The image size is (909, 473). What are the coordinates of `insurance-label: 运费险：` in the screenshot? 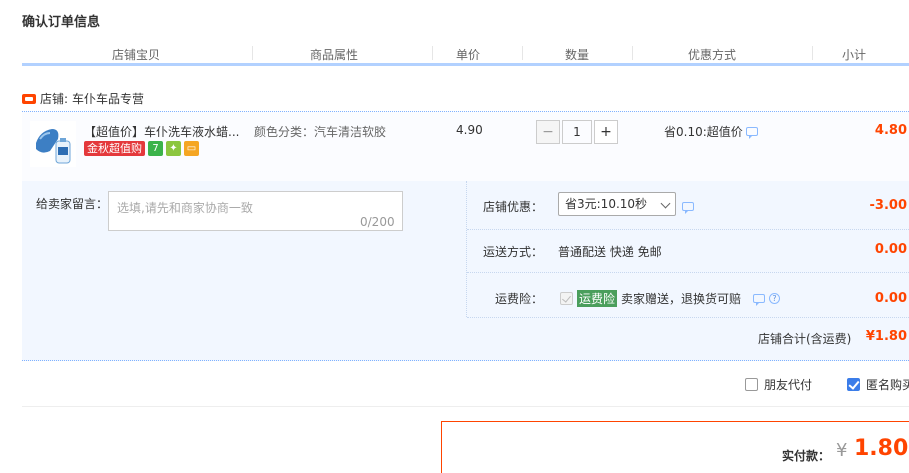 It's located at (519, 299).